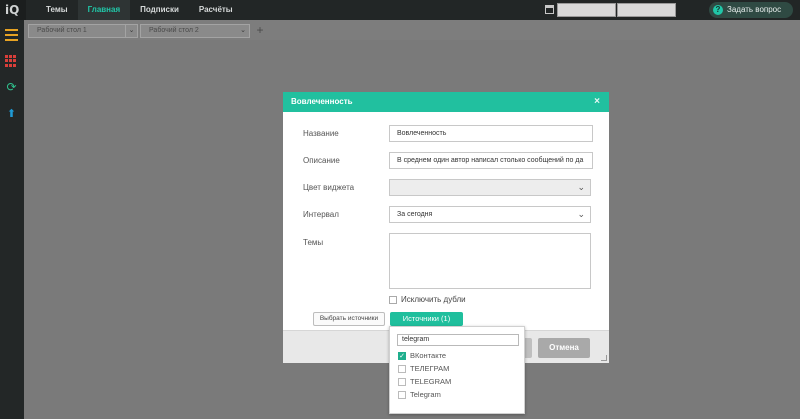  Describe the element at coordinates (11, 87) in the screenshot. I see `sync-icon: ⟳` at that location.